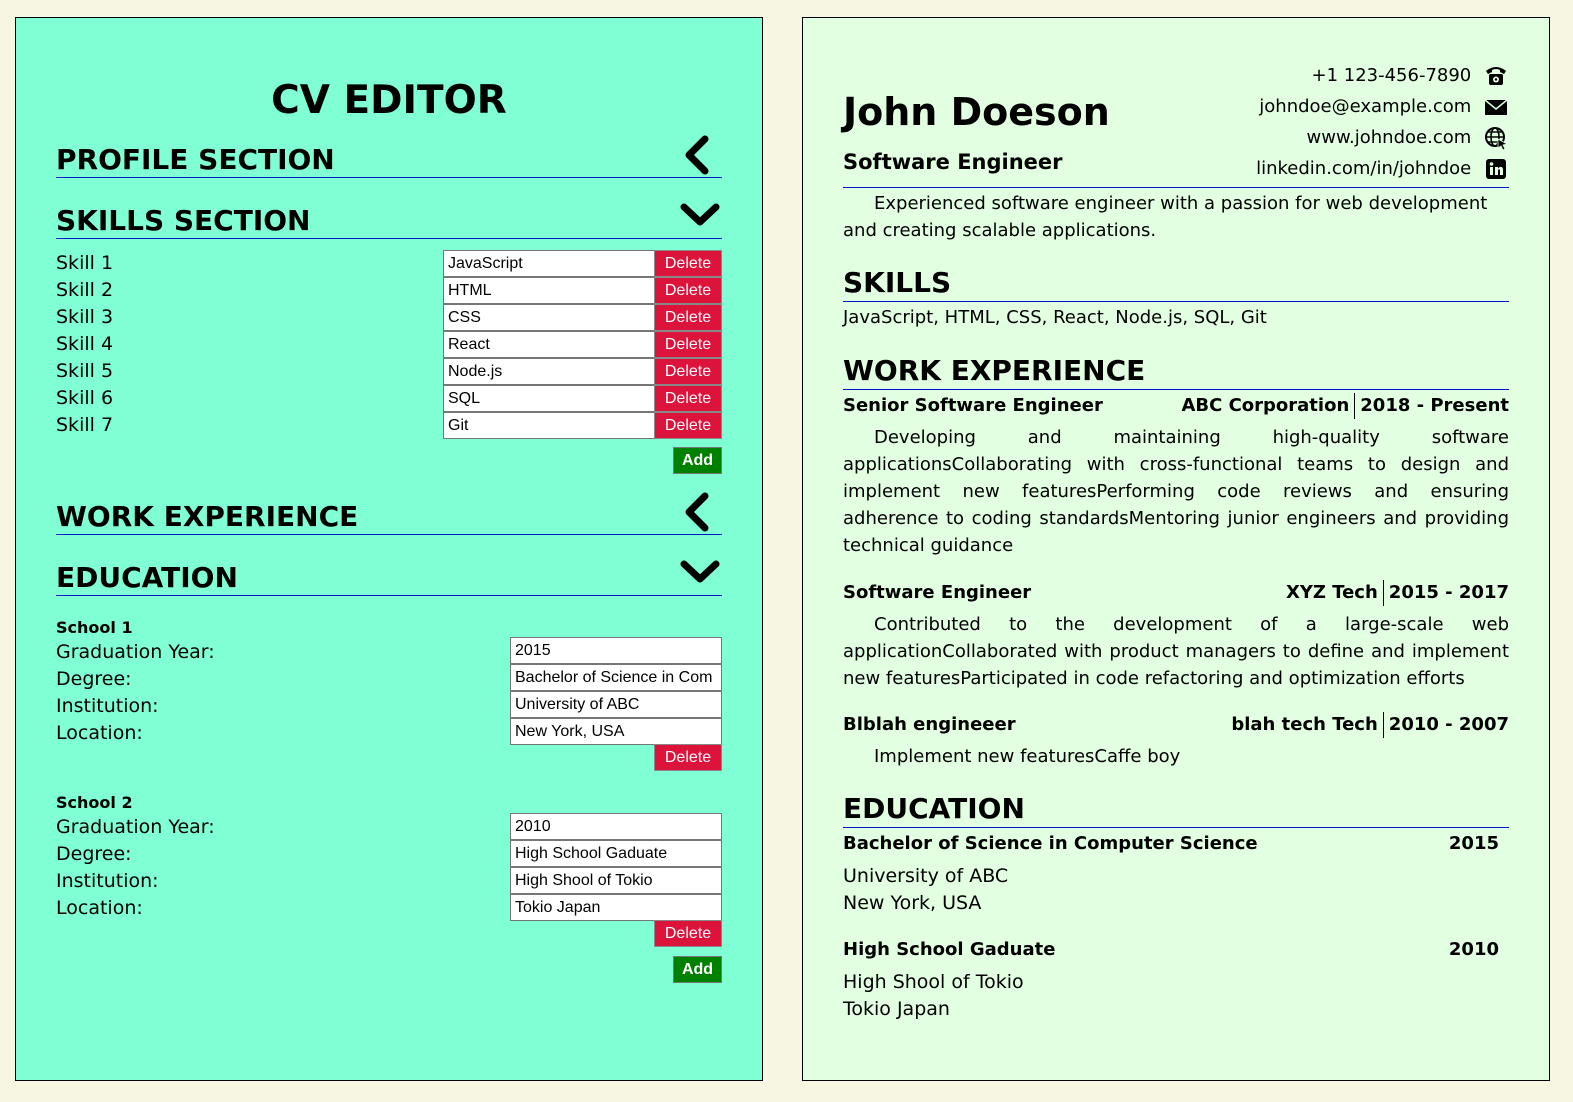  What do you see at coordinates (549, 290) in the screenshot?
I see `skill-input: HTML` at bounding box center [549, 290].